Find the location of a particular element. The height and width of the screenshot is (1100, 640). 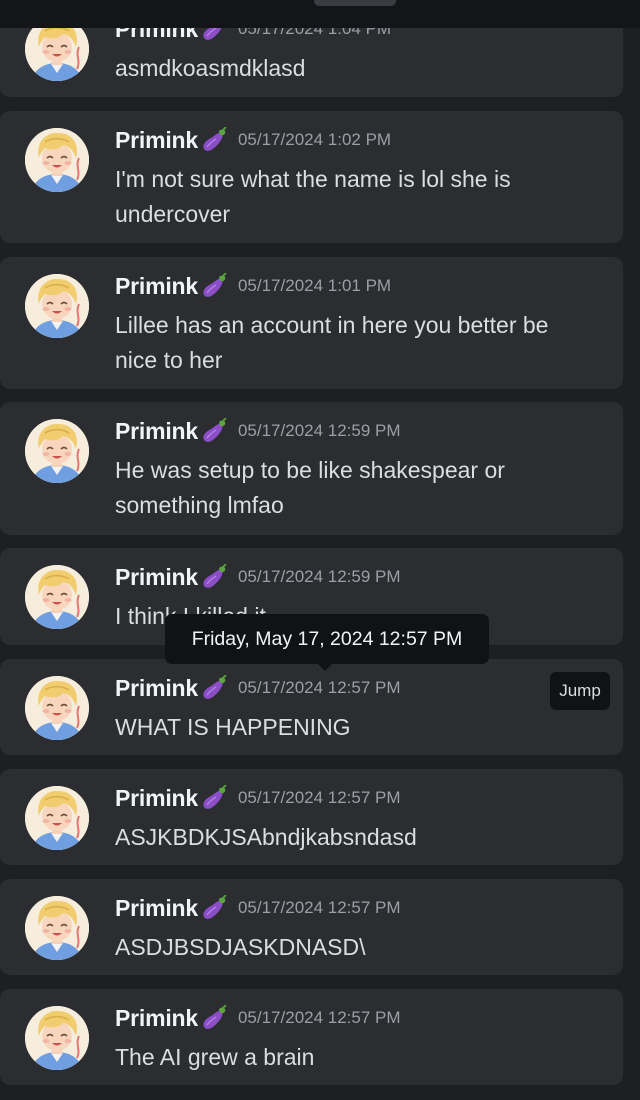

message-text: ASJKBDKJSAbndjkabsndasd is located at coordinates (266, 837).